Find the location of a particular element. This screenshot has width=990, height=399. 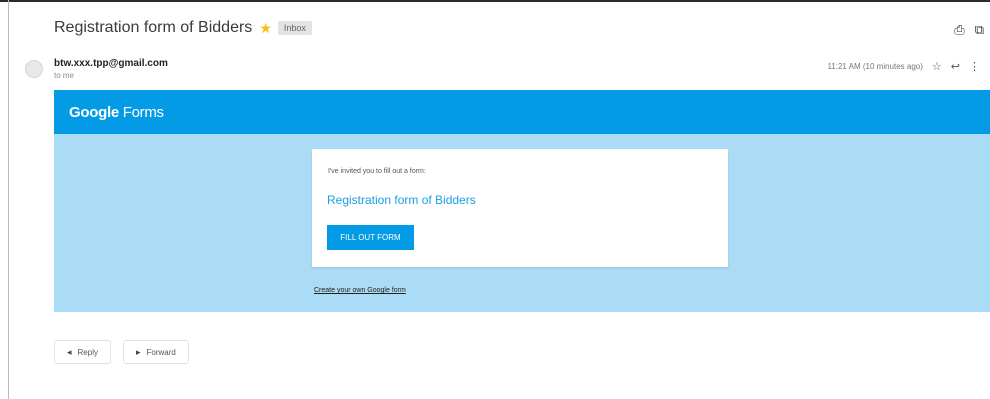

google-forms-header: Google Forms is located at coordinates (522, 112).